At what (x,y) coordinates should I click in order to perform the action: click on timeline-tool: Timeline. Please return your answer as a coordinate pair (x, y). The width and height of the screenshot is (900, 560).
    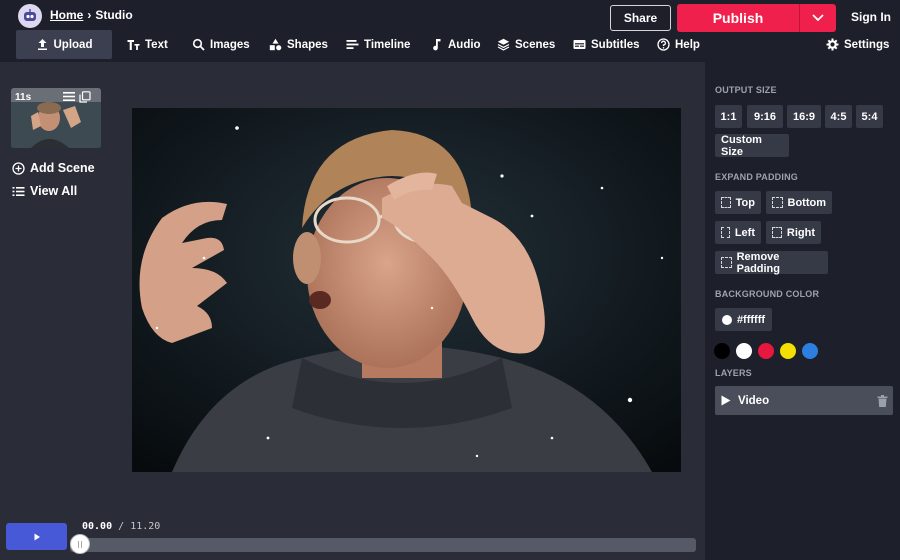
    Looking at the image, I should click on (378, 44).